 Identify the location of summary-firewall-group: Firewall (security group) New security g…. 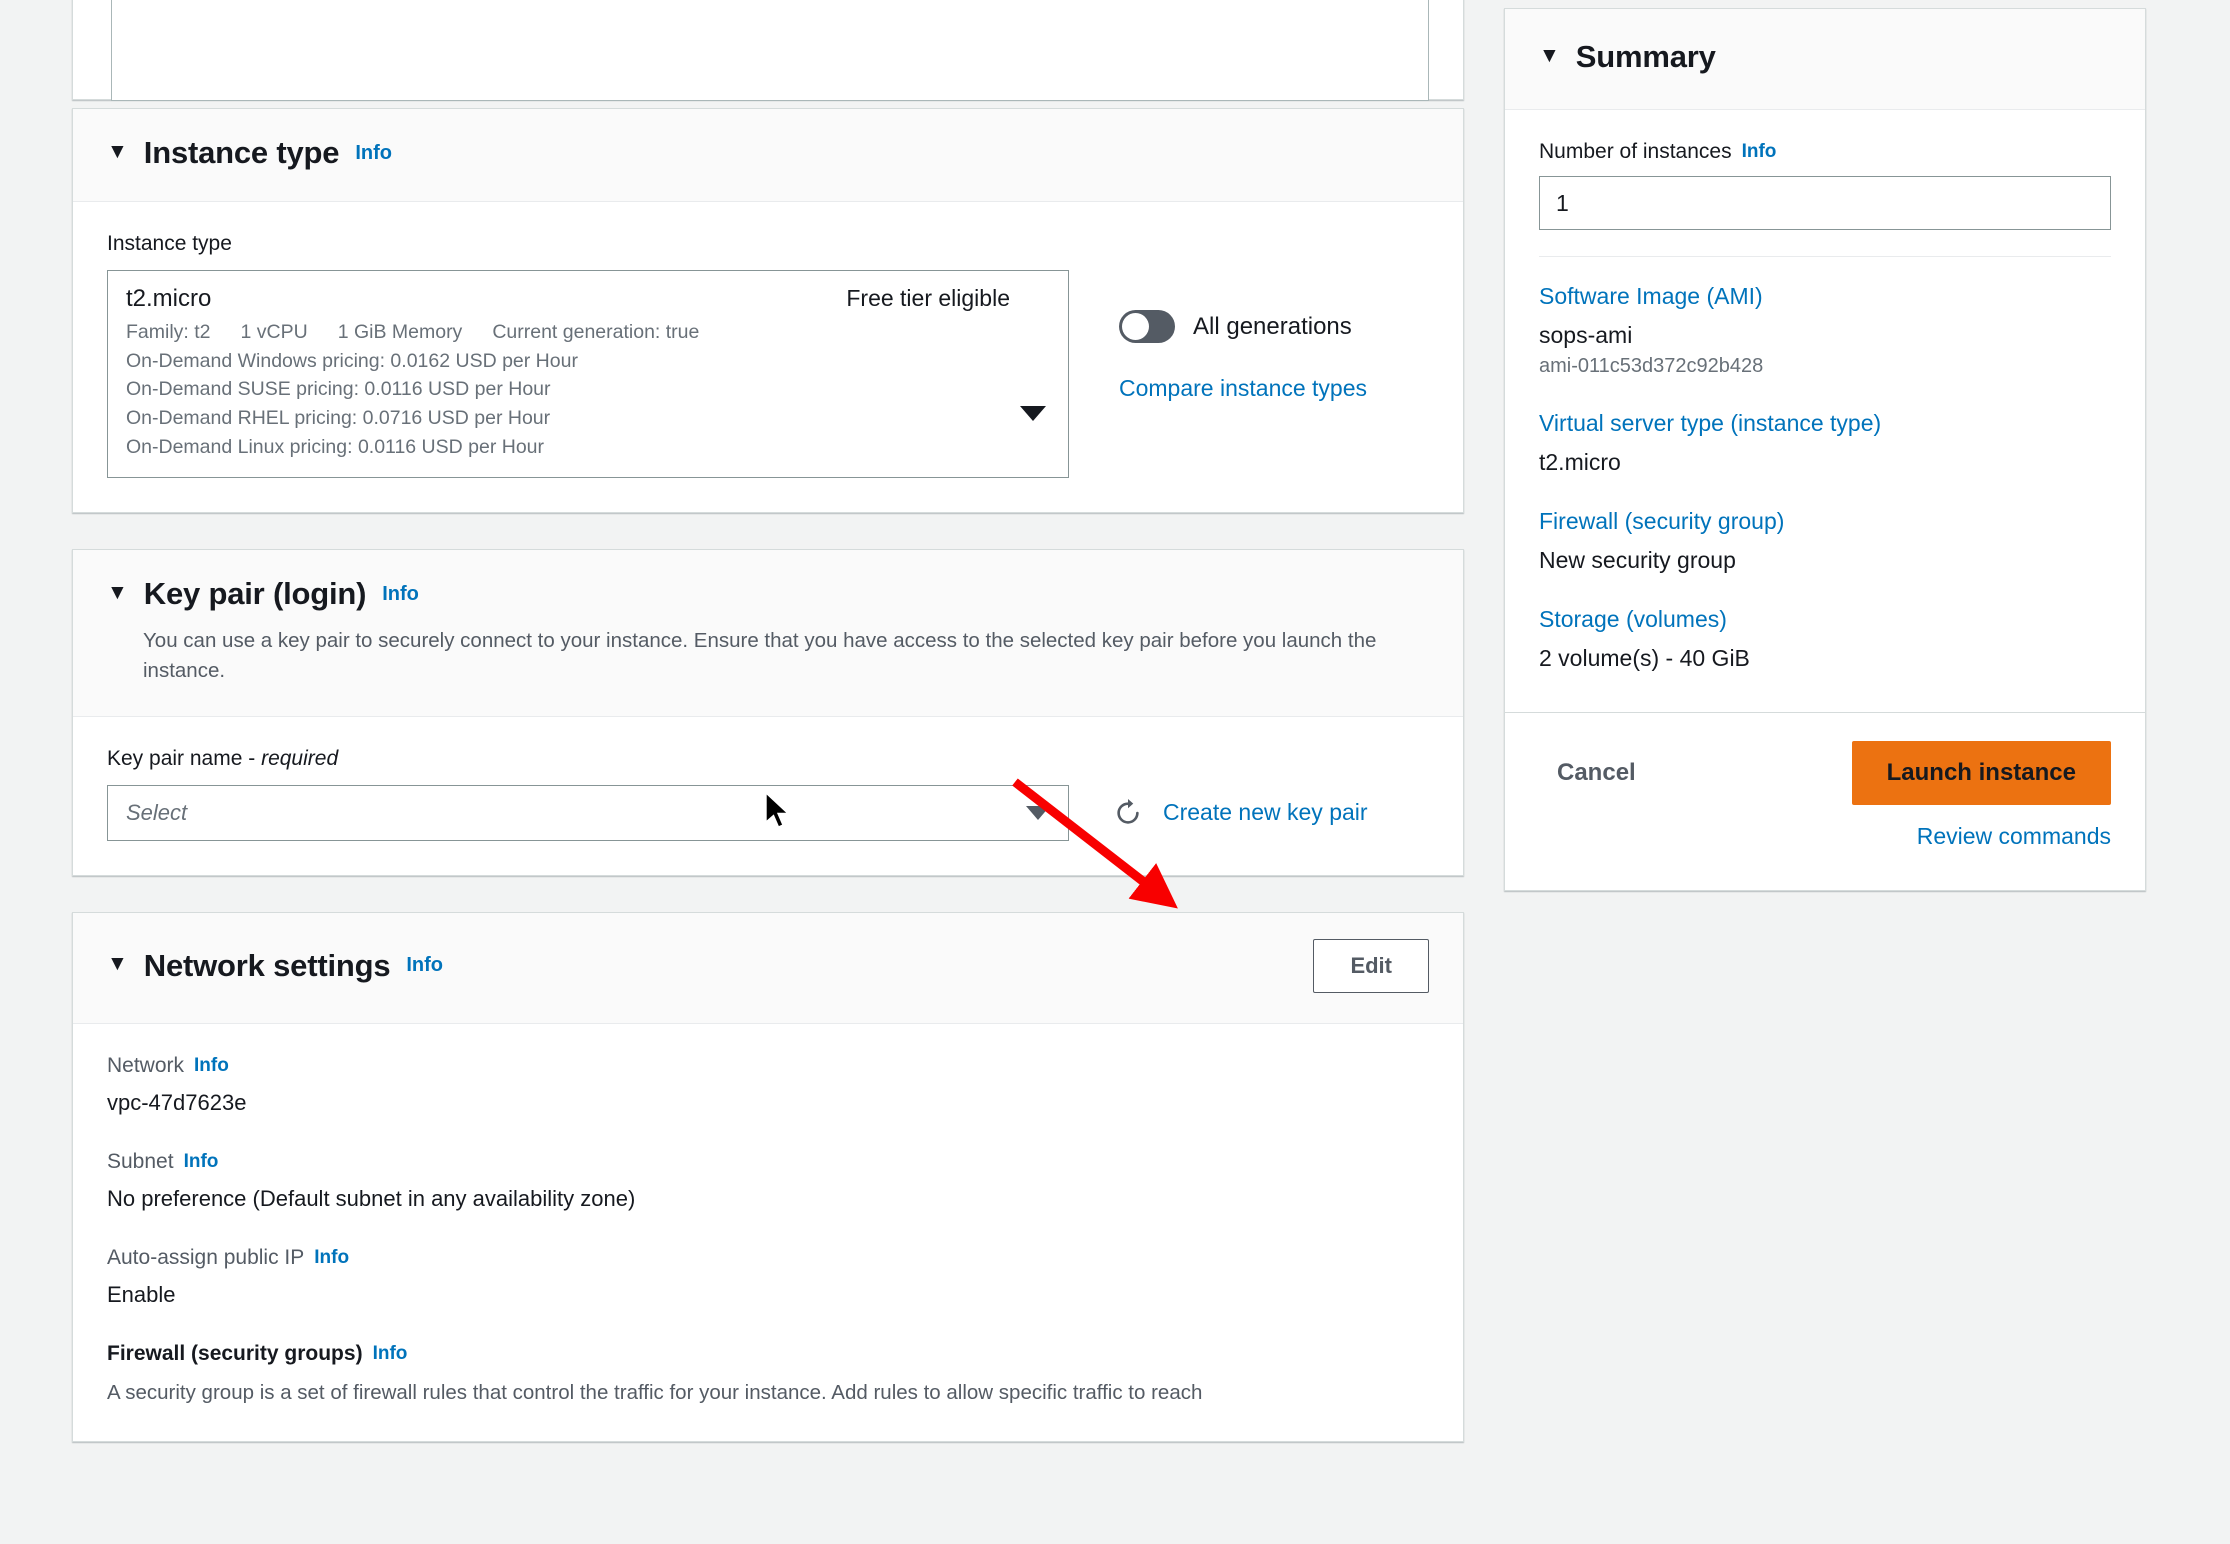
(1825, 541).